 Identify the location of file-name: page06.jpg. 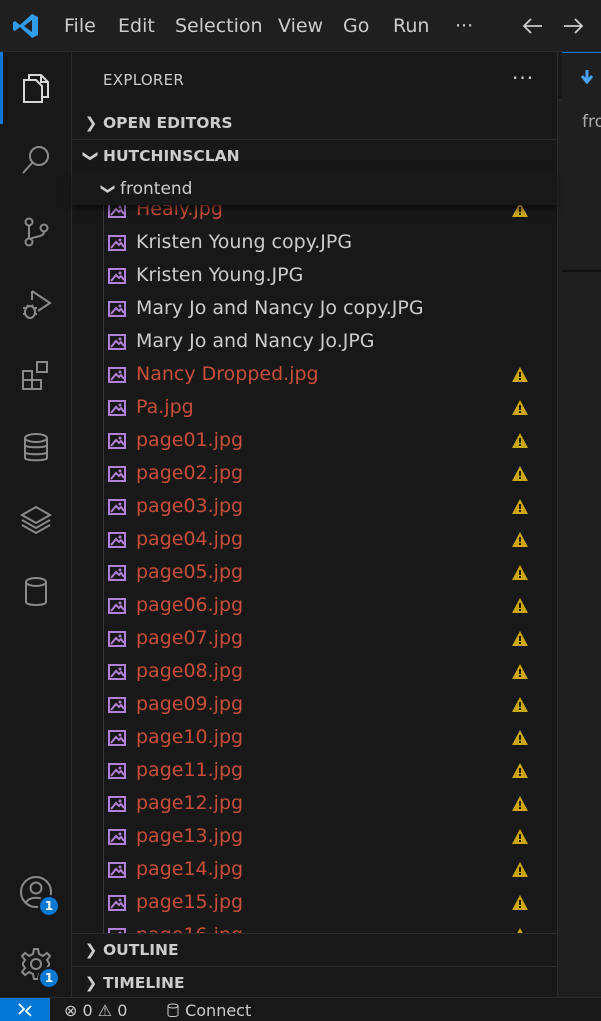
(190, 605).